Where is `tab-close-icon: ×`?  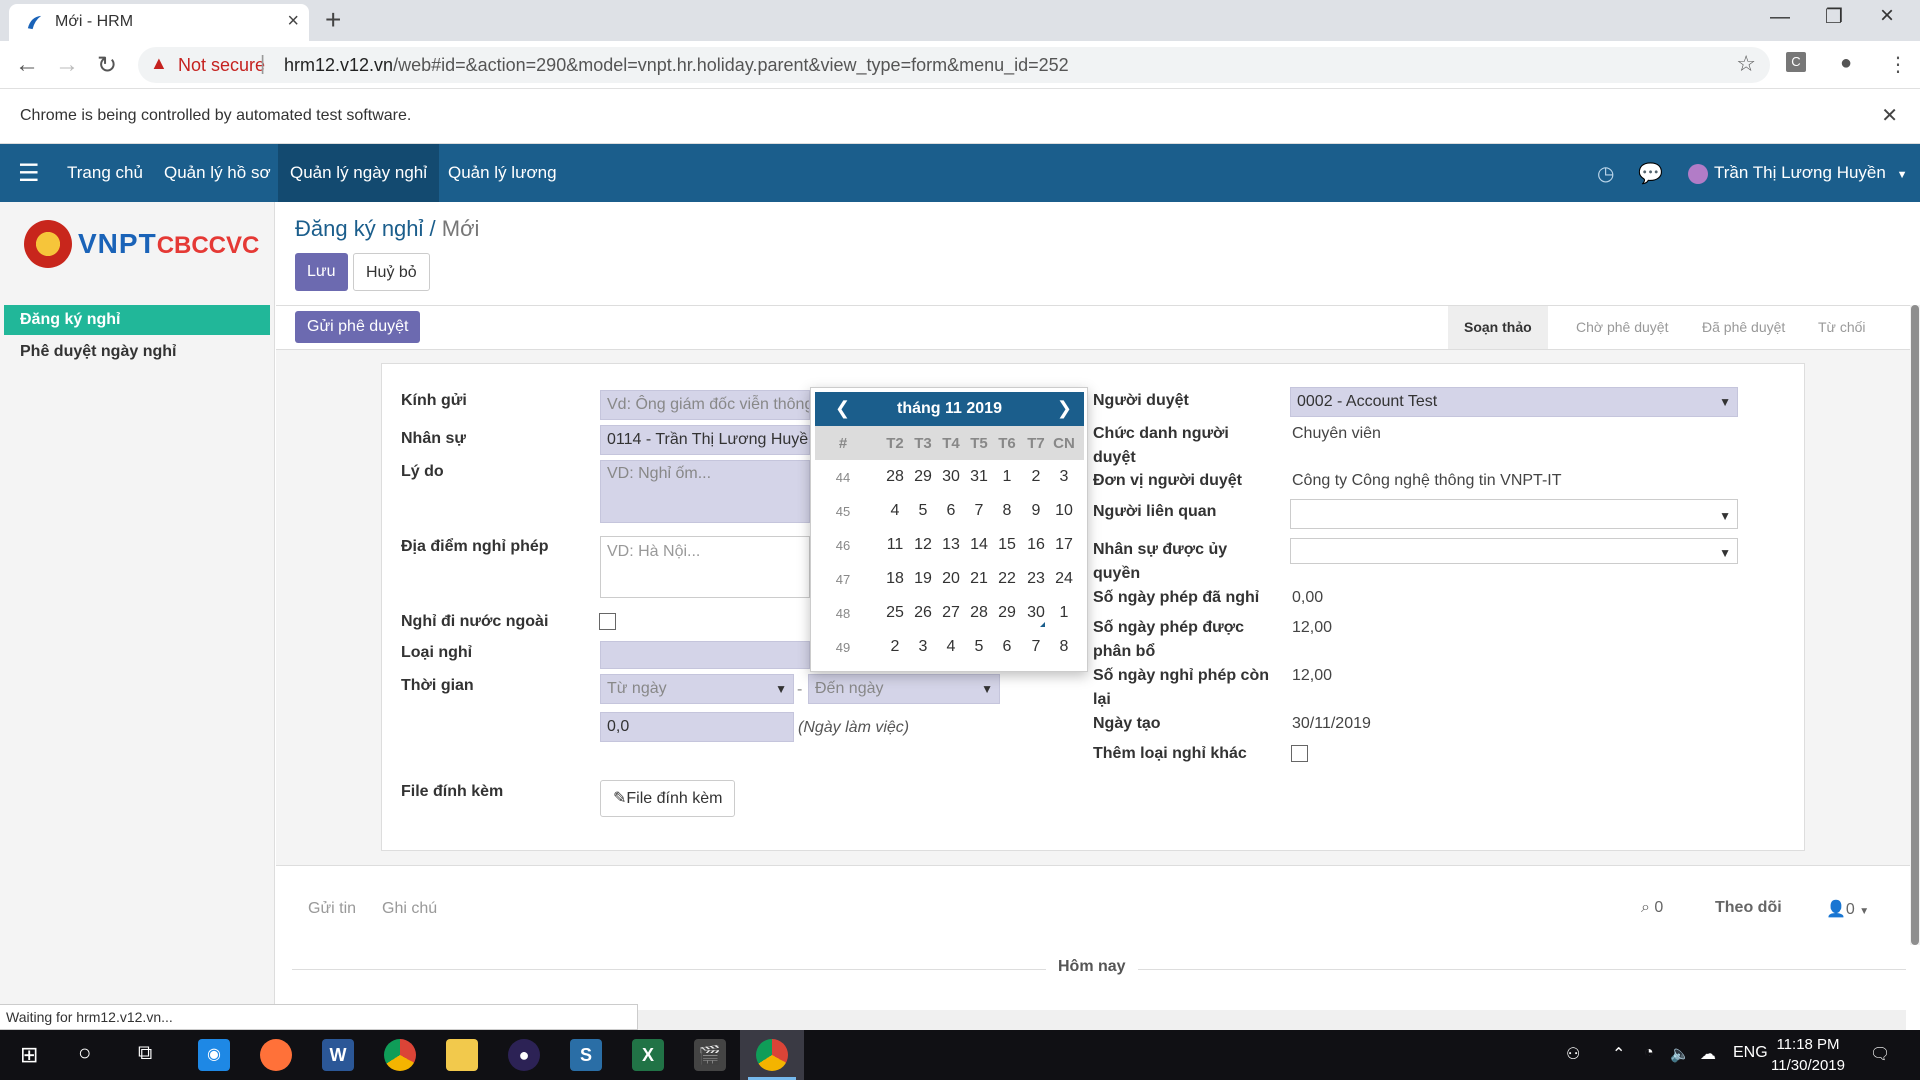
tab-close-icon: × is located at coordinates (293, 21).